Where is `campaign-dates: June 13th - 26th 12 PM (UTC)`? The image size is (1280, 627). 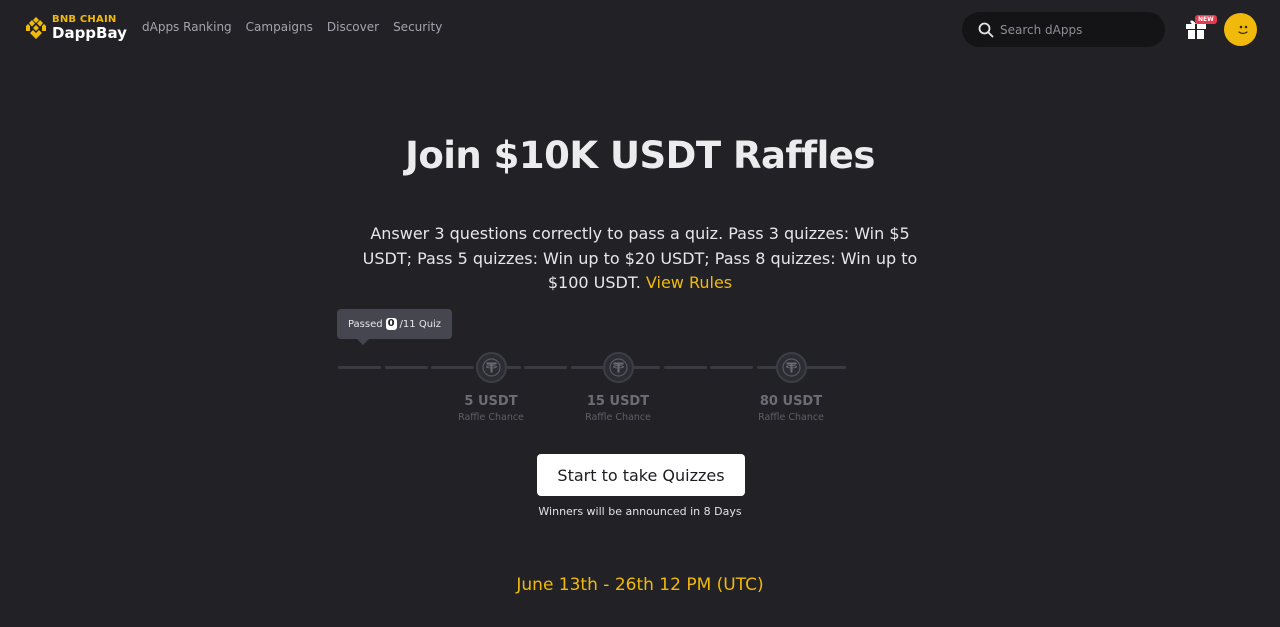 campaign-dates: June 13th - 26th 12 PM (UTC) is located at coordinates (640, 585).